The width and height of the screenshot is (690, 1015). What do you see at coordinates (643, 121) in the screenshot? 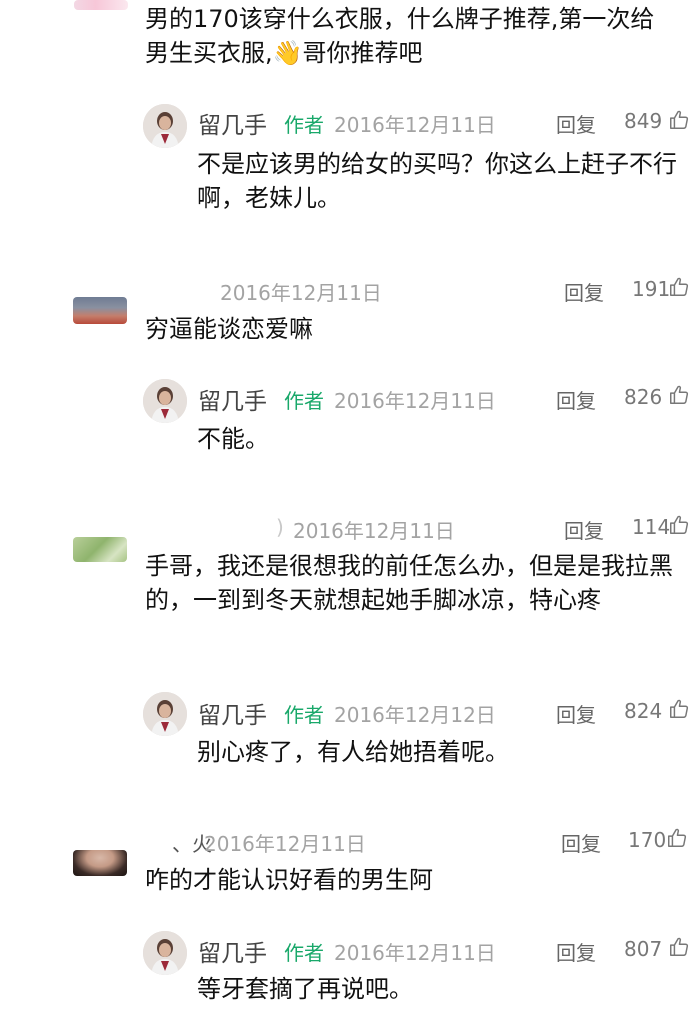
I see `like-count: 849` at bounding box center [643, 121].